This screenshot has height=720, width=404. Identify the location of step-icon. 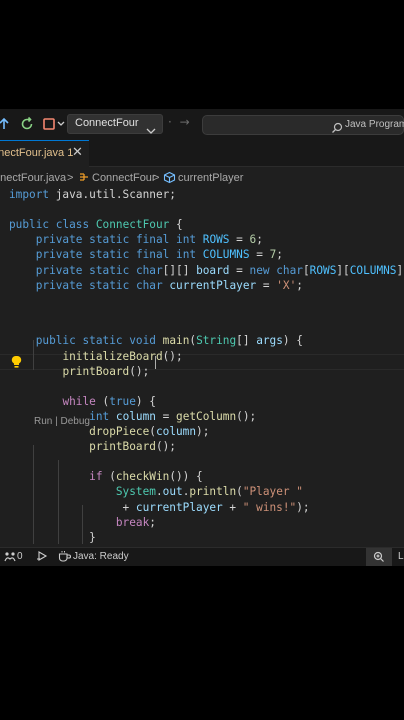
(7, 124).